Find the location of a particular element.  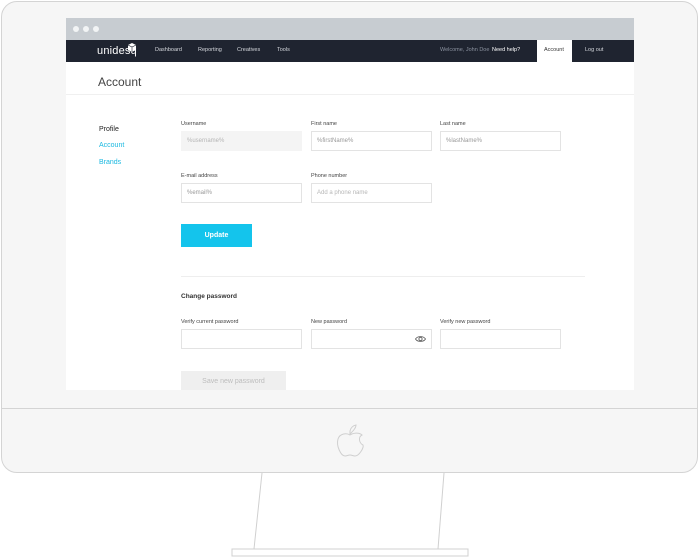

nav-account-label: Account is located at coordinates (554, 50).